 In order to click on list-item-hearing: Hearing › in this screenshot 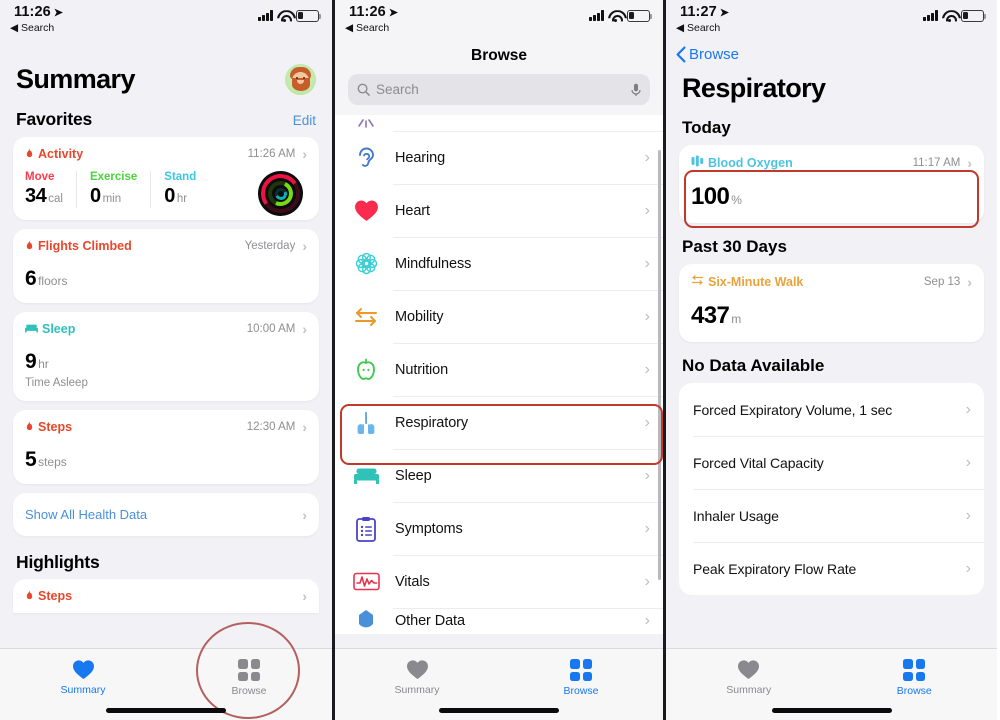, I will do `click(499, 157)`.